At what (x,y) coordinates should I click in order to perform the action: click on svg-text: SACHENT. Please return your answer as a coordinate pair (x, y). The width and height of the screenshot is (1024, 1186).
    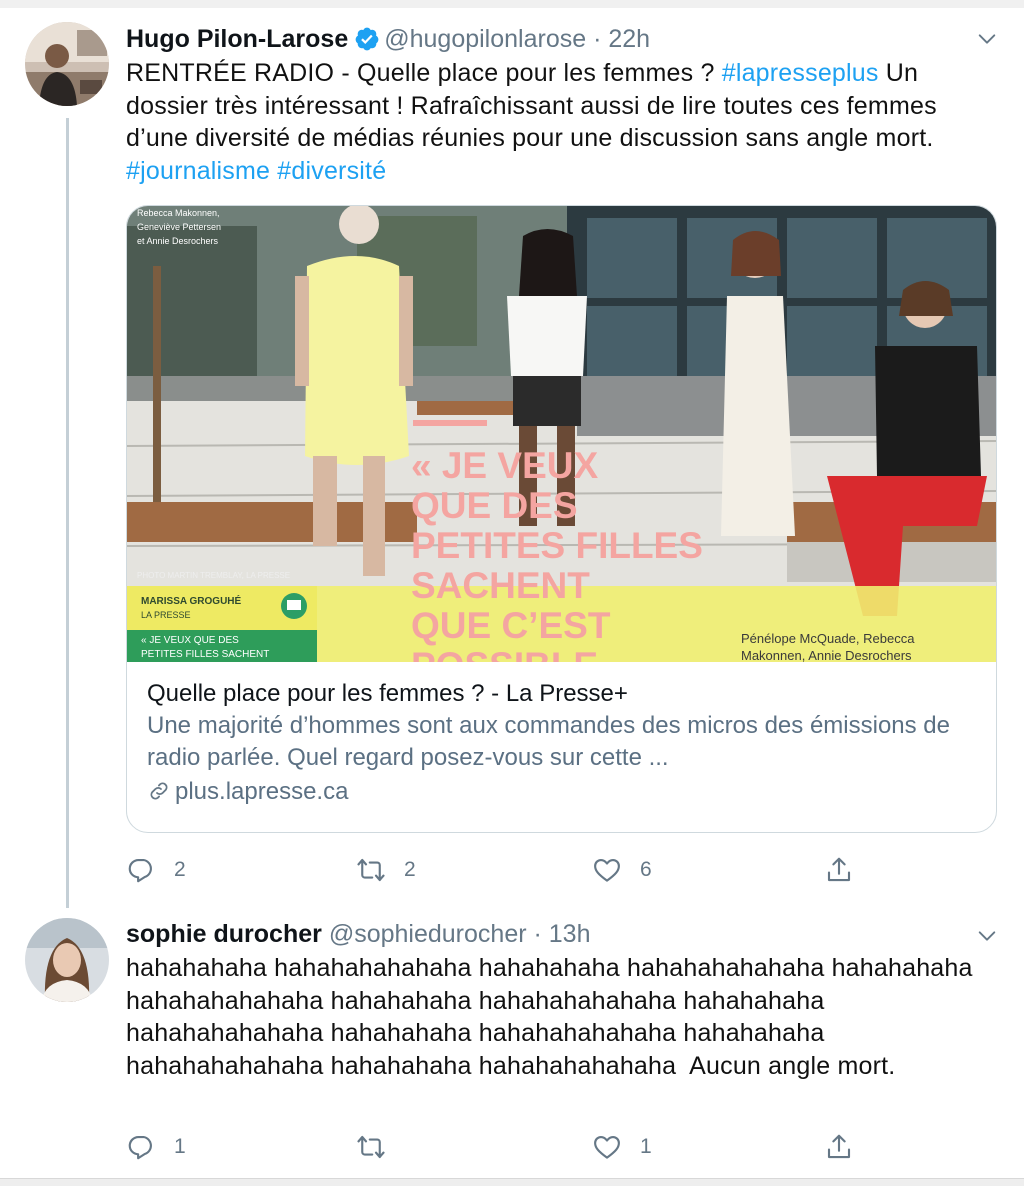
    Looking at the image, I should click on (500, 585).